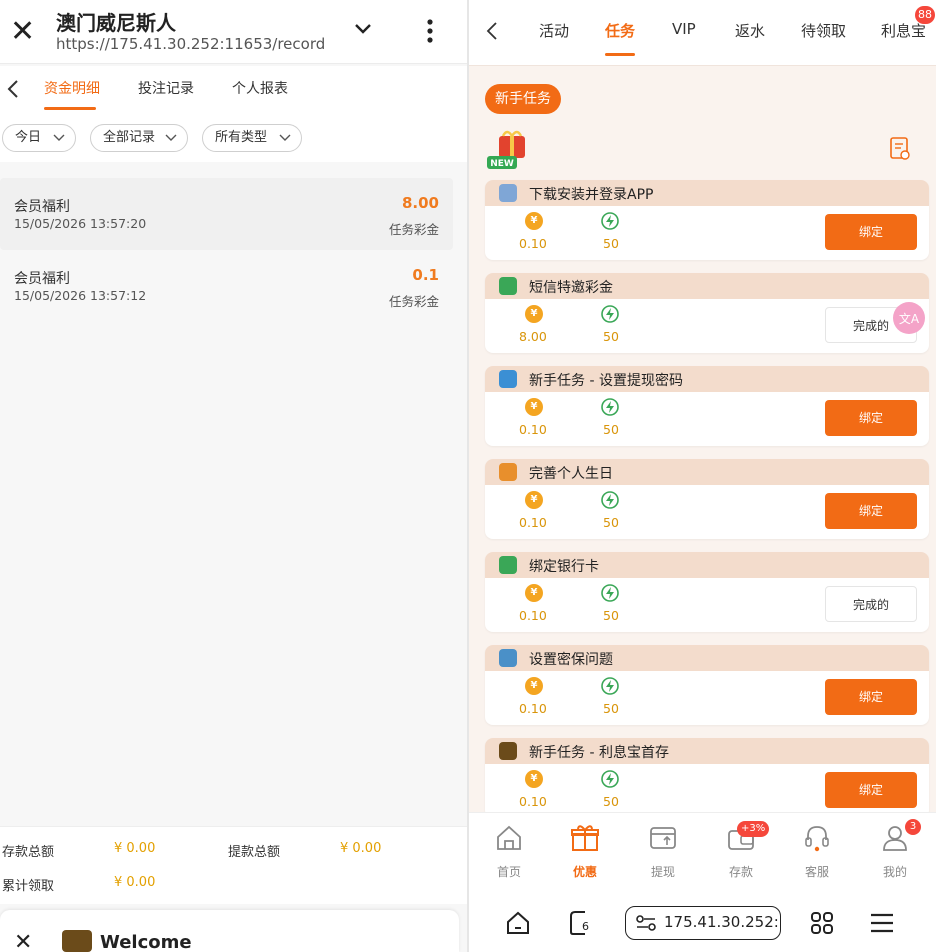 The height and width of the screenshot is (952, 936). What do you see at coordinates (146, 942) in the screenshot?
I see `welcome-text: Welcome` at bounding box center [146, 942].